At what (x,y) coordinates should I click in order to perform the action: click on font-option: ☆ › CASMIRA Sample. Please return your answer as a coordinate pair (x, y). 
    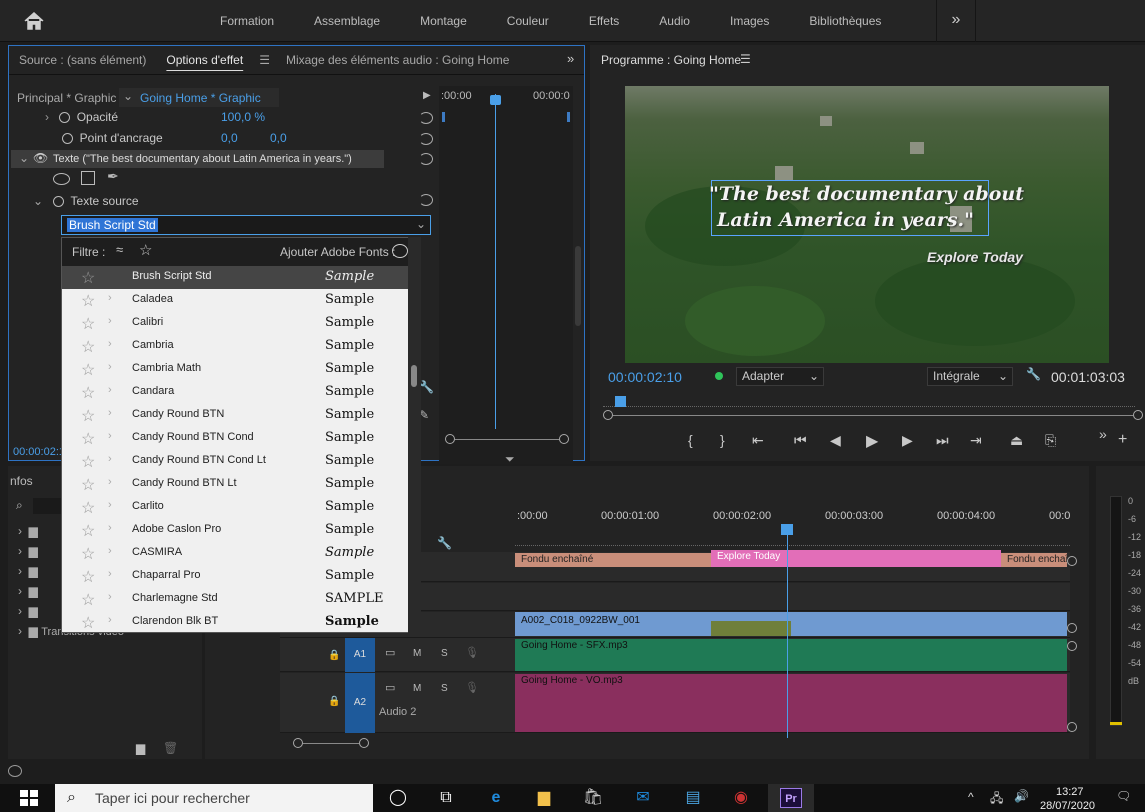
    Looking at the image, I should click on (235, 553).